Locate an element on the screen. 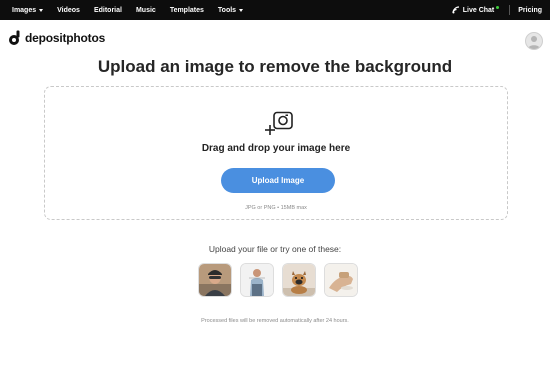  sample-image-dog is located at coordinates (299, 280).